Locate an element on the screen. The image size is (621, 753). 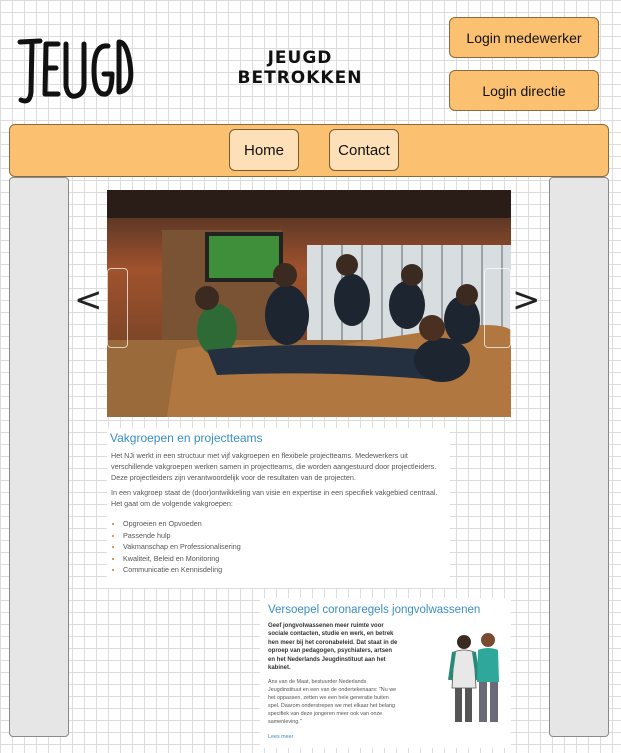
two-young-people-illustration is located at coordinates (473, 677).